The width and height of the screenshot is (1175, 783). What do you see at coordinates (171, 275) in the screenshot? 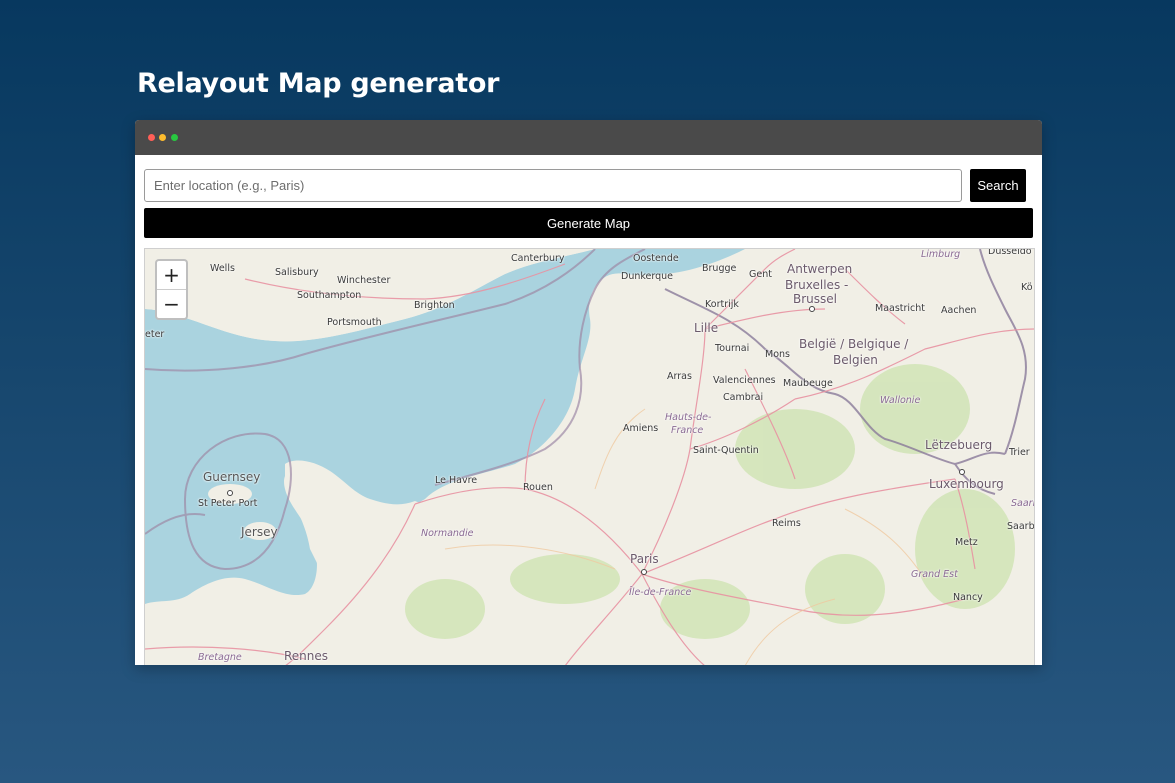
I see `zoom-in-button: +` at bounding box center [171, 275].